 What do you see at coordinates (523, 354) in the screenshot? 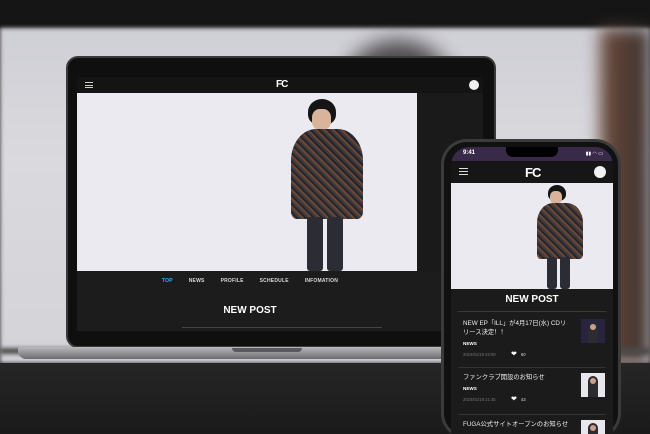
I see `like-count: 60` at bounding box center [523, 354].